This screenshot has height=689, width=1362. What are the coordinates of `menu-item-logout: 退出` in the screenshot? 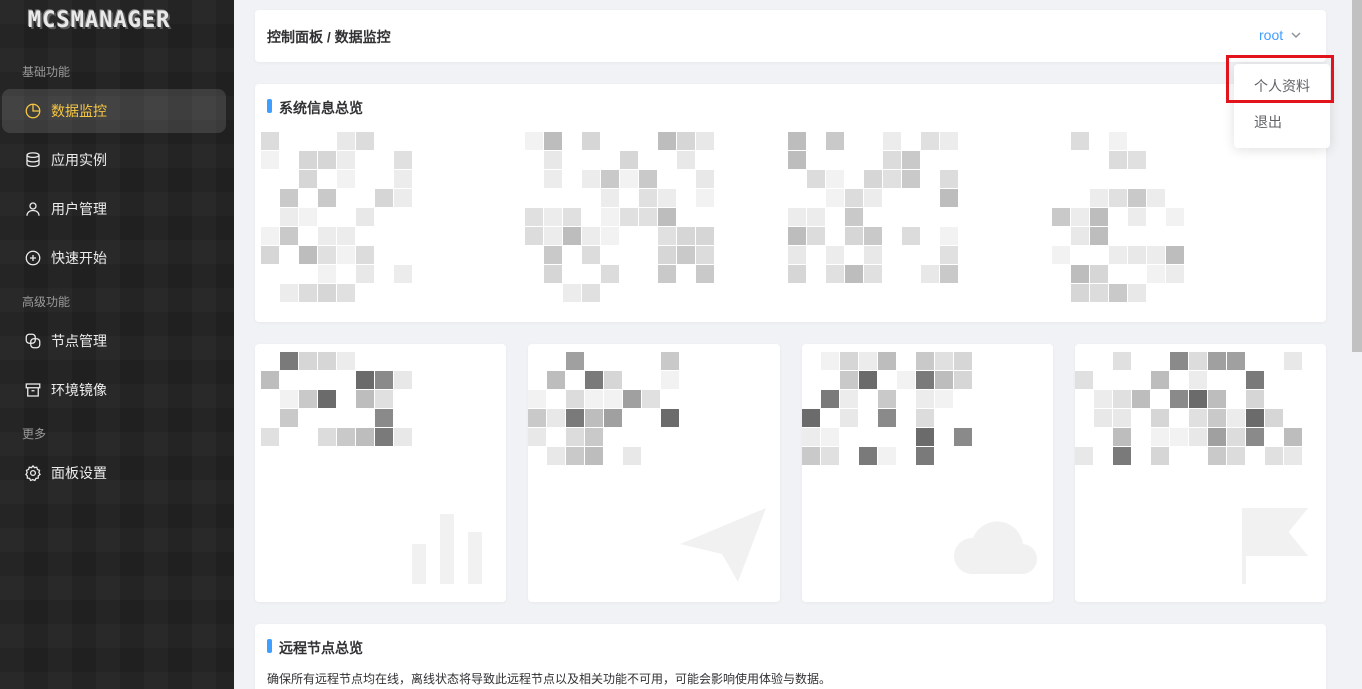 It's located at (1268, 122).